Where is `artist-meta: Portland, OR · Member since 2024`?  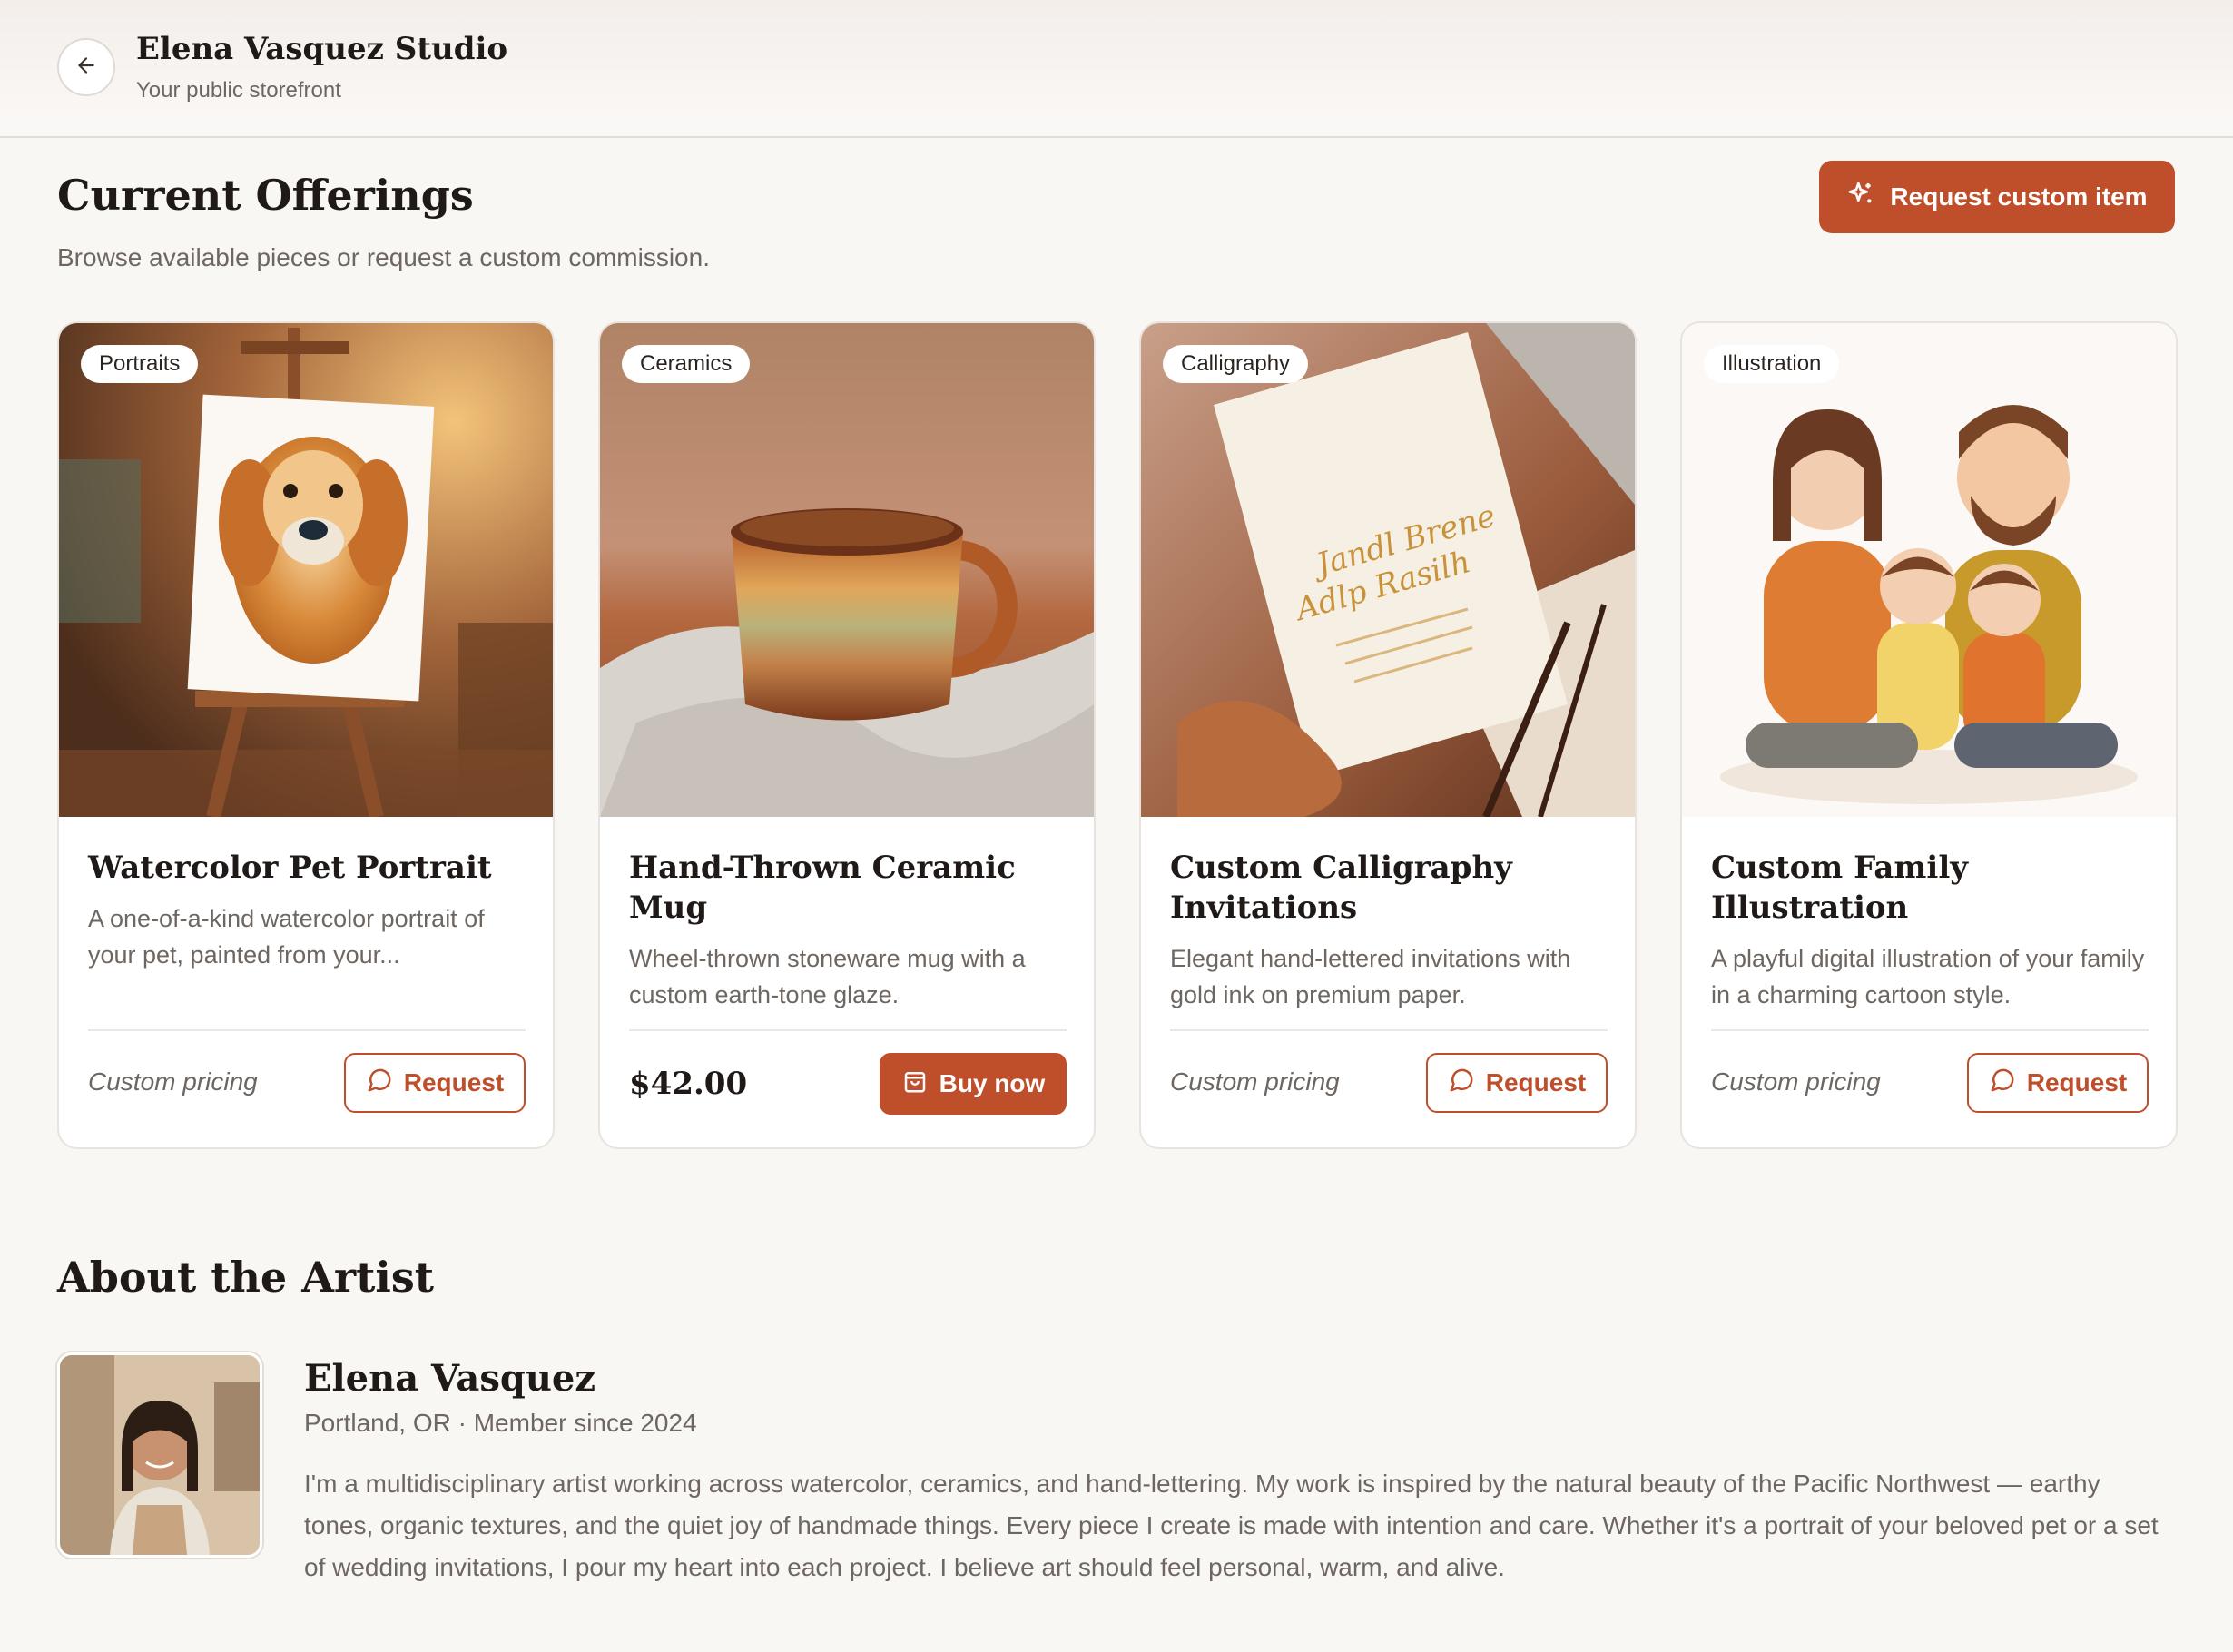 artist-meta: Portland, OR · Member since 2024 is located at coordinates (500, 1423).